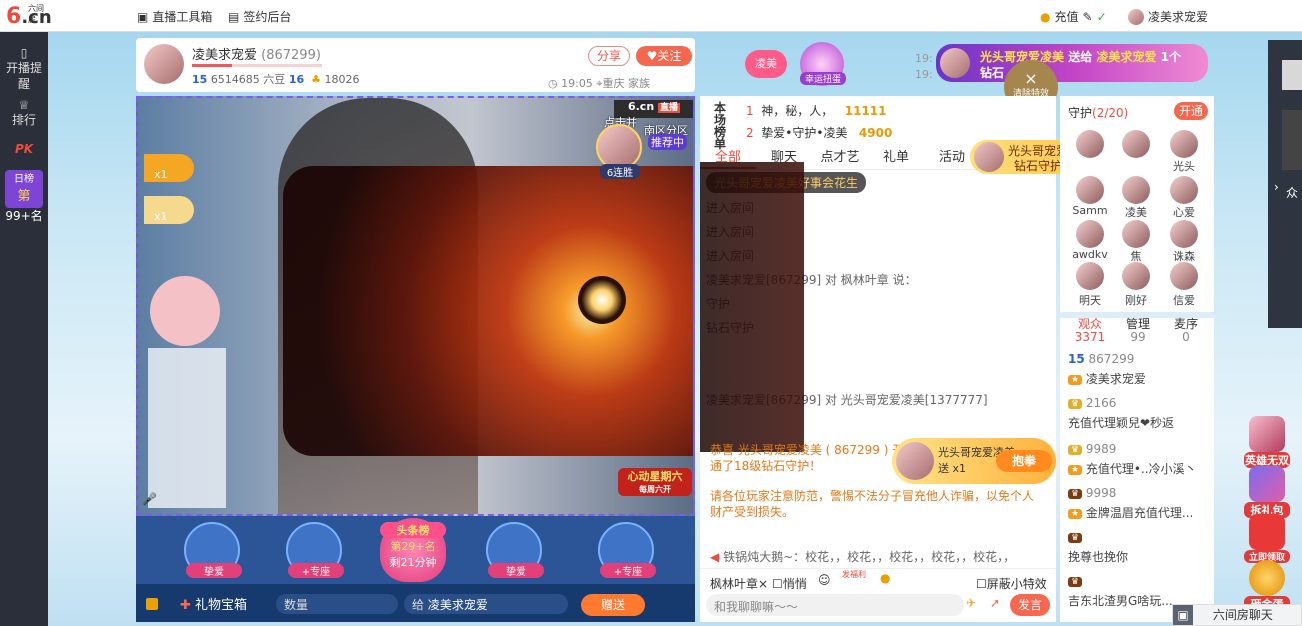 This screenshot has width=1302, height=626. What do you see at coordinates (1073, 16) in the screenshot?
I see `recharge-link: ● 充值 ✎ ✓` at bounding box center [1073, 16].